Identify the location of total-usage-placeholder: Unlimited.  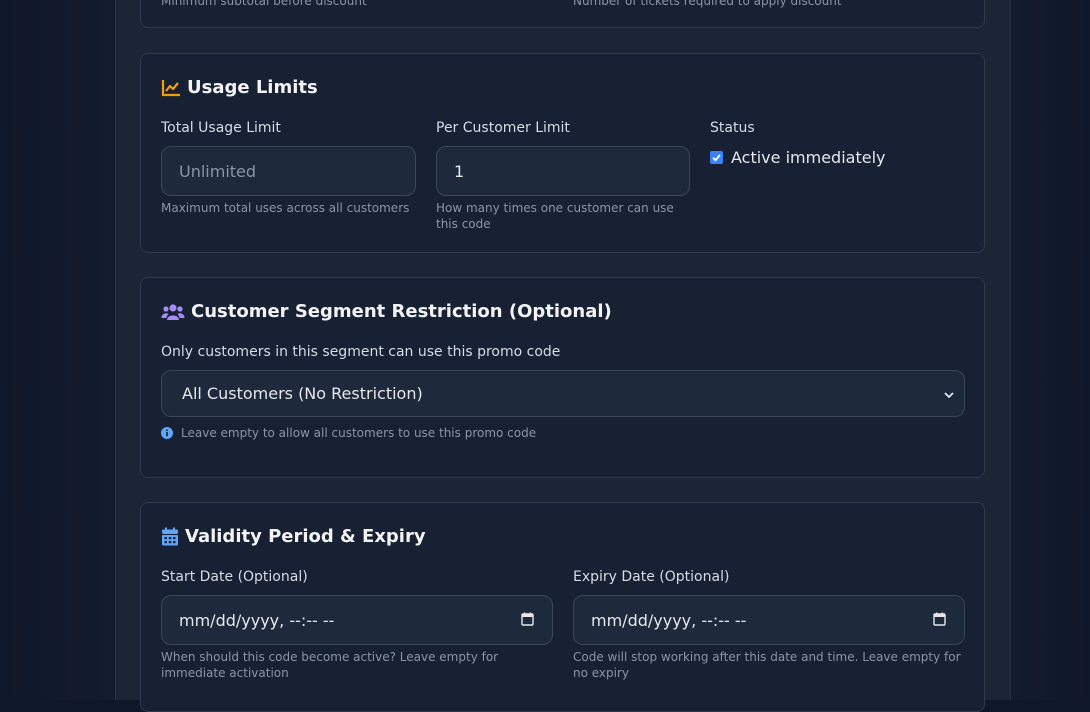
(218, 171).